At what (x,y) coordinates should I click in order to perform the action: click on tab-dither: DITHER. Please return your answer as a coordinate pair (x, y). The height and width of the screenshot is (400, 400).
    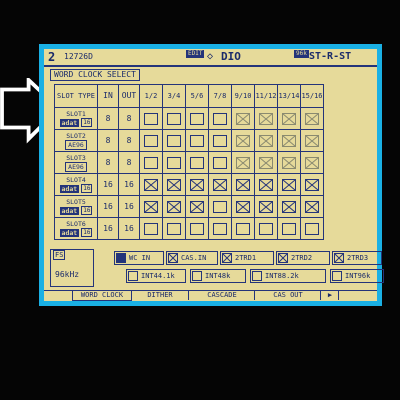
    Looking at the image, I should click on (160, 295).